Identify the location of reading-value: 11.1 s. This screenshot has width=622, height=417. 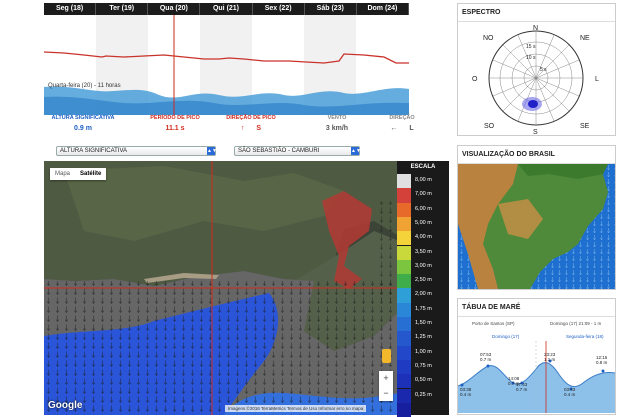
(175, 128).